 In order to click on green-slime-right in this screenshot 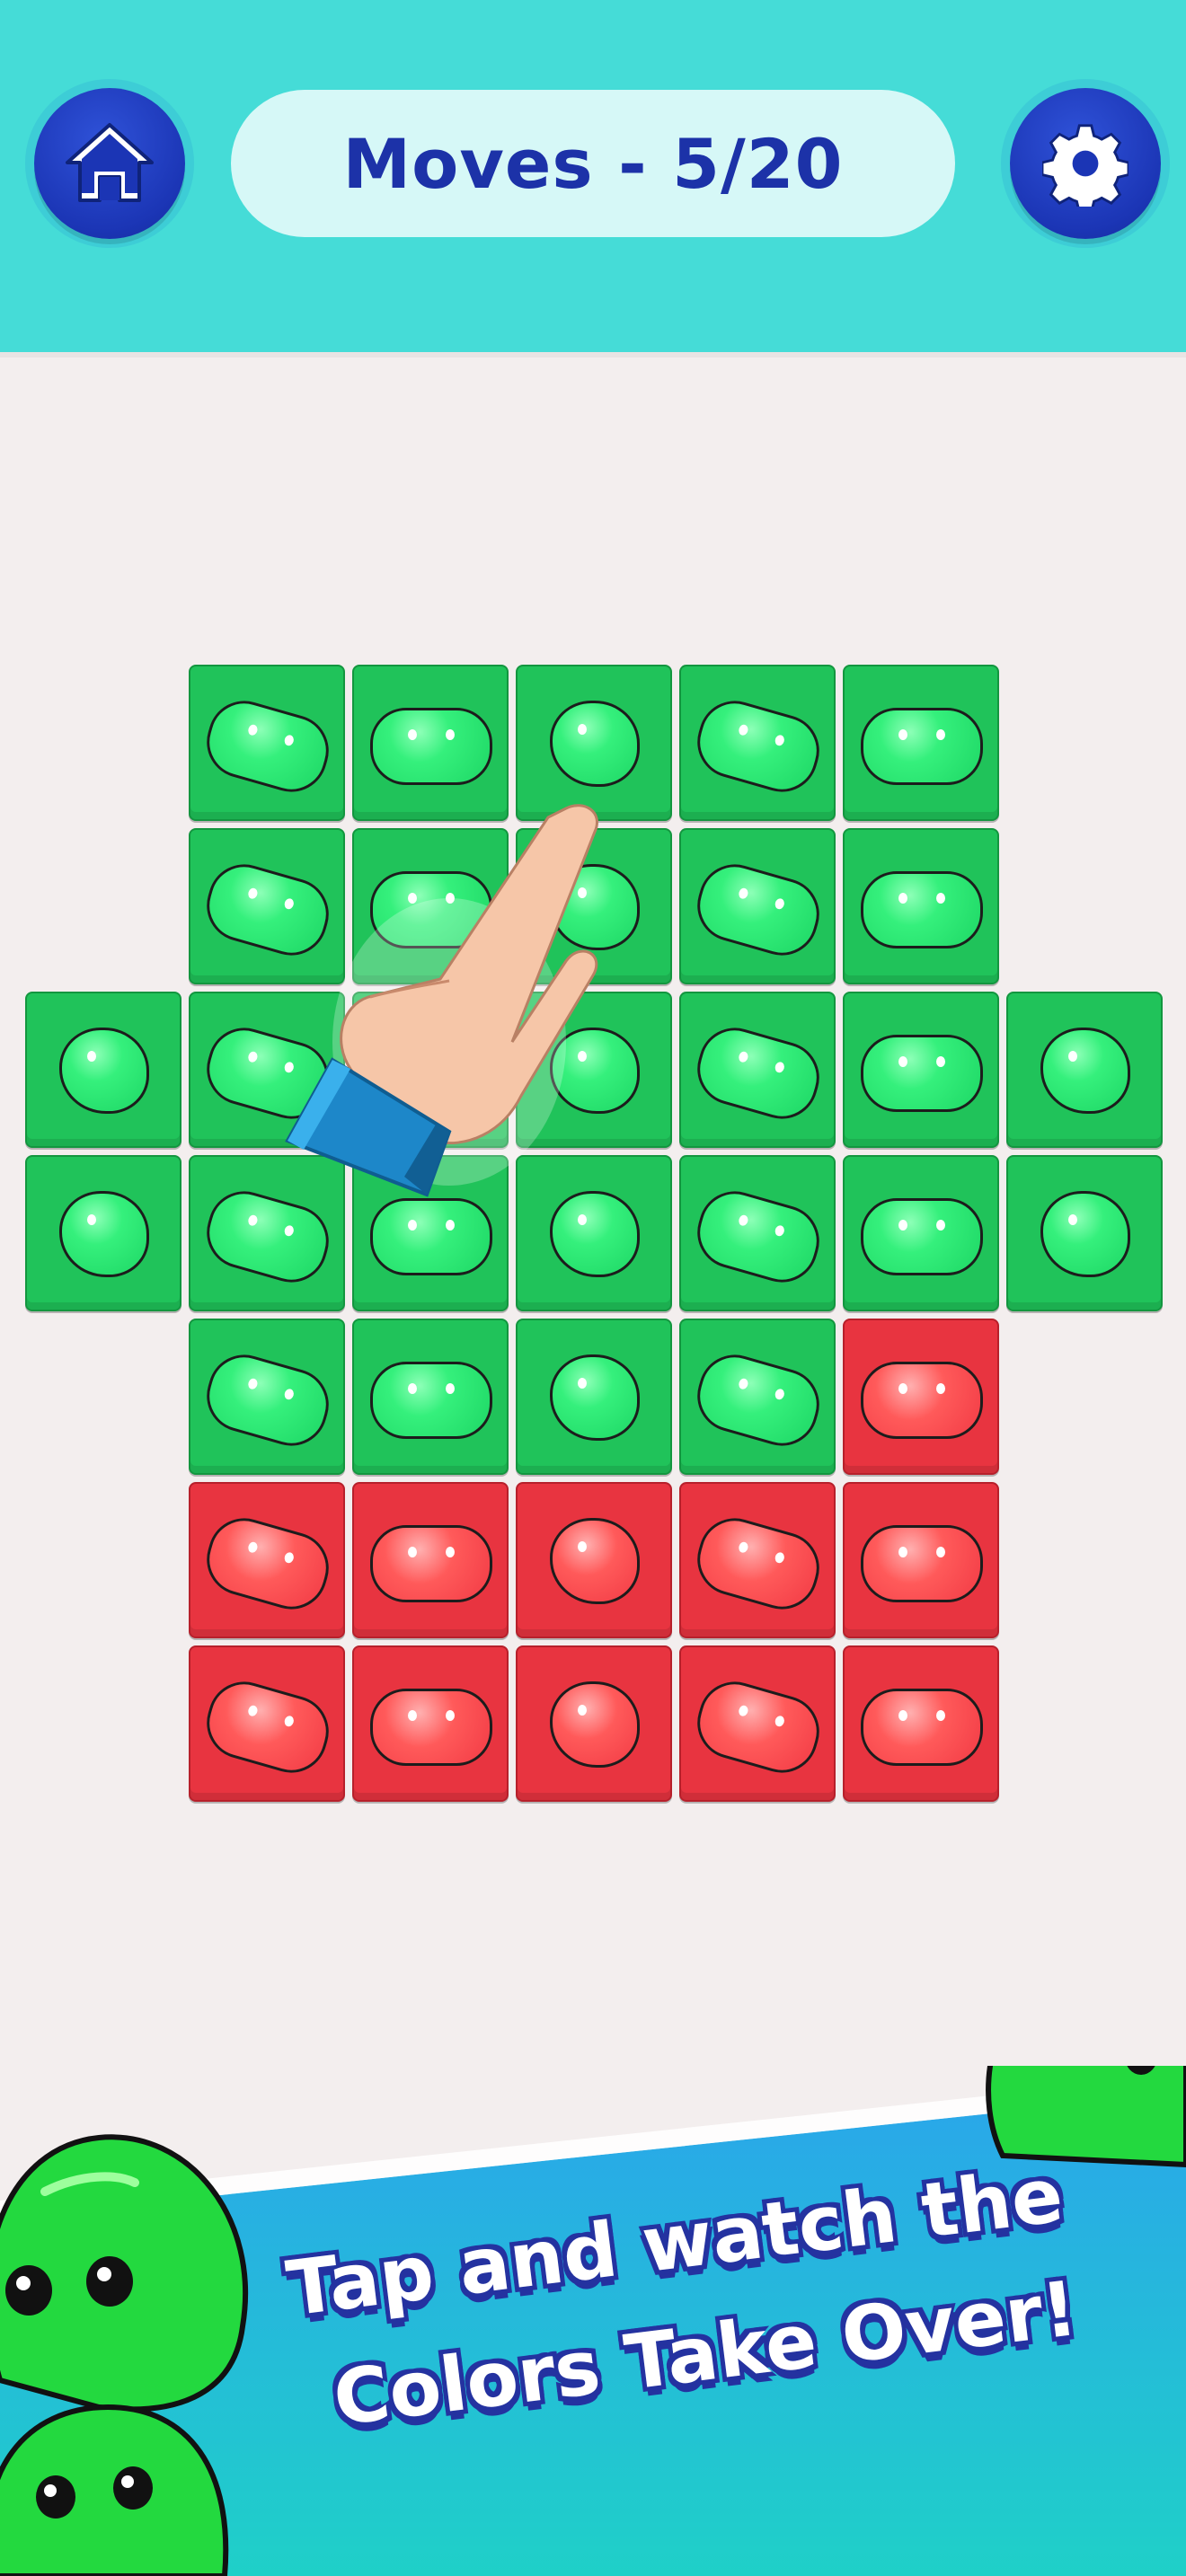, I will do `click(1086, 2117)`.